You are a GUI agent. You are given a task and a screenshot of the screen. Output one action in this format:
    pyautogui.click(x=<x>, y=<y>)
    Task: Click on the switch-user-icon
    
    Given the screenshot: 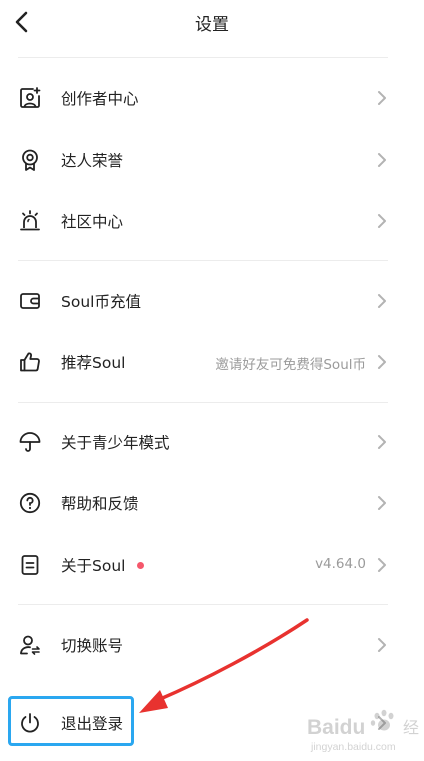 What is the action you would take?
    pyautogui.click(x=30, y=645)
    